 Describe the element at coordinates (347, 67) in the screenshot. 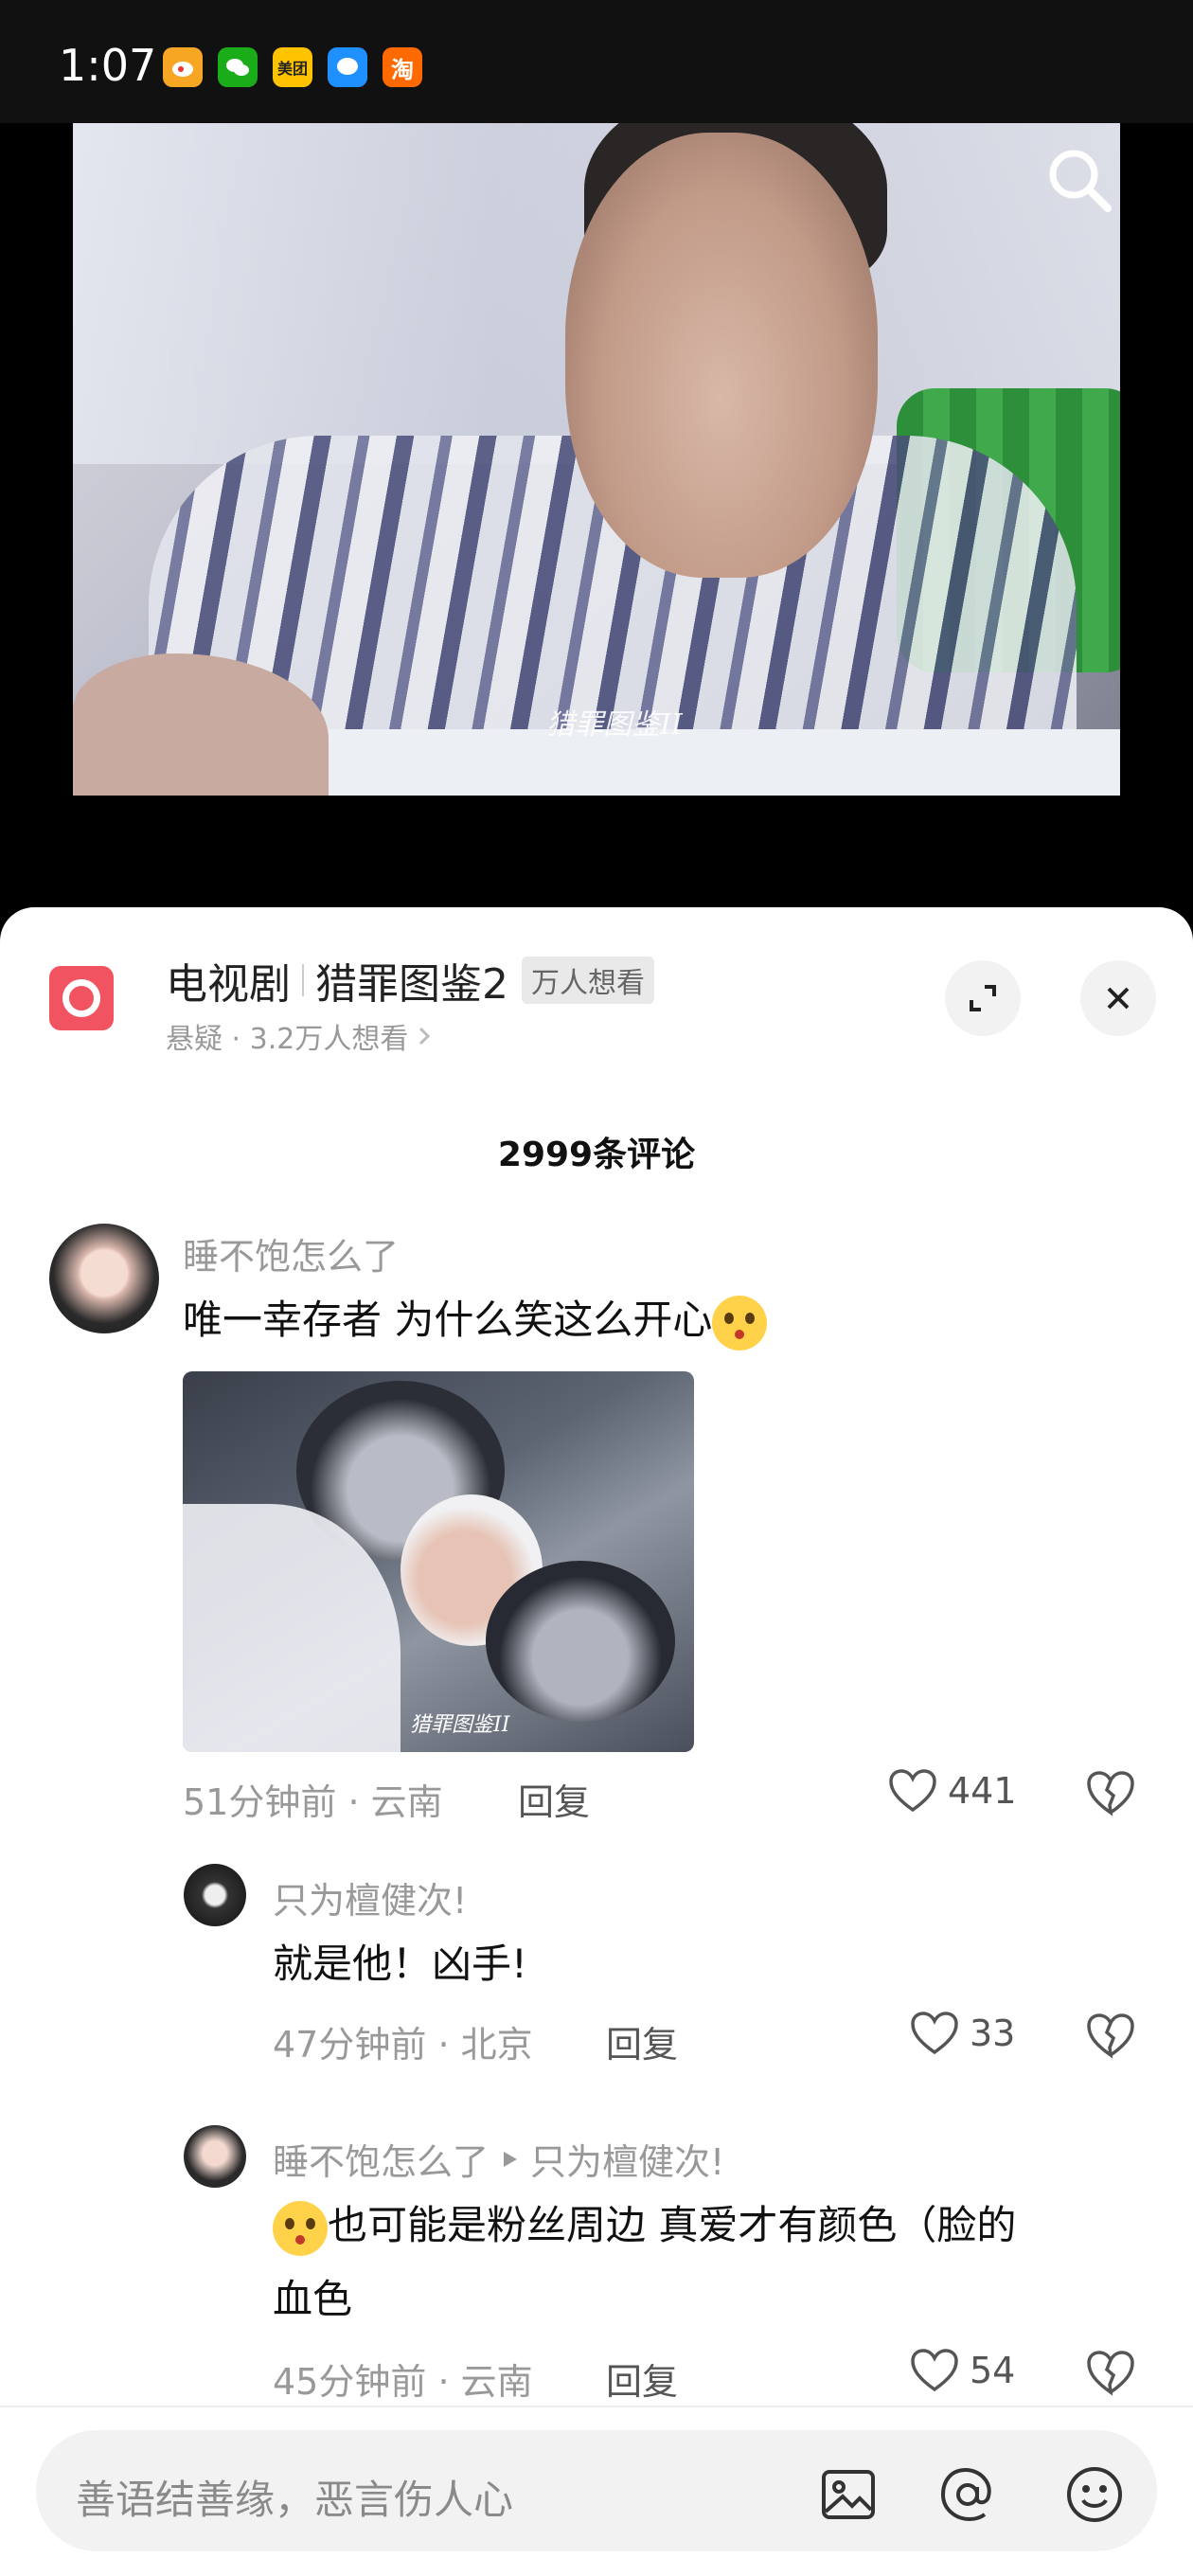

I see `message-icon` at that location.